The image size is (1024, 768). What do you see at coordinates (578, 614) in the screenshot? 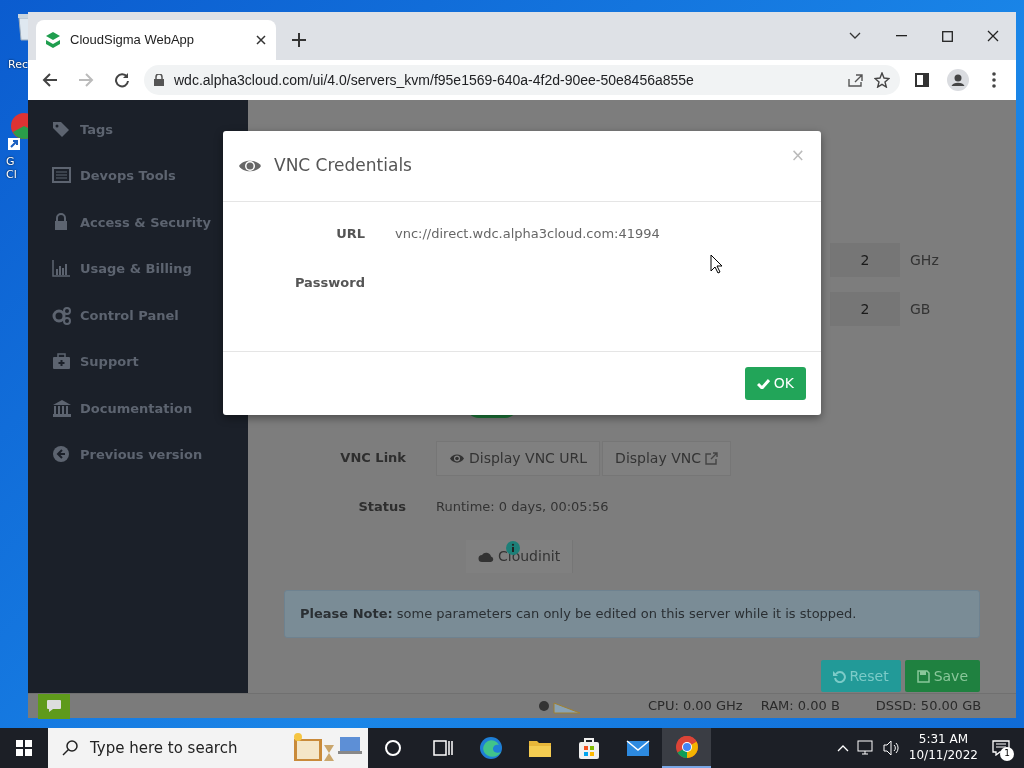
I see `note-text: Please Note: some parameters can only be edited on this server while it is stopped.` at bounding box center [578, 614].